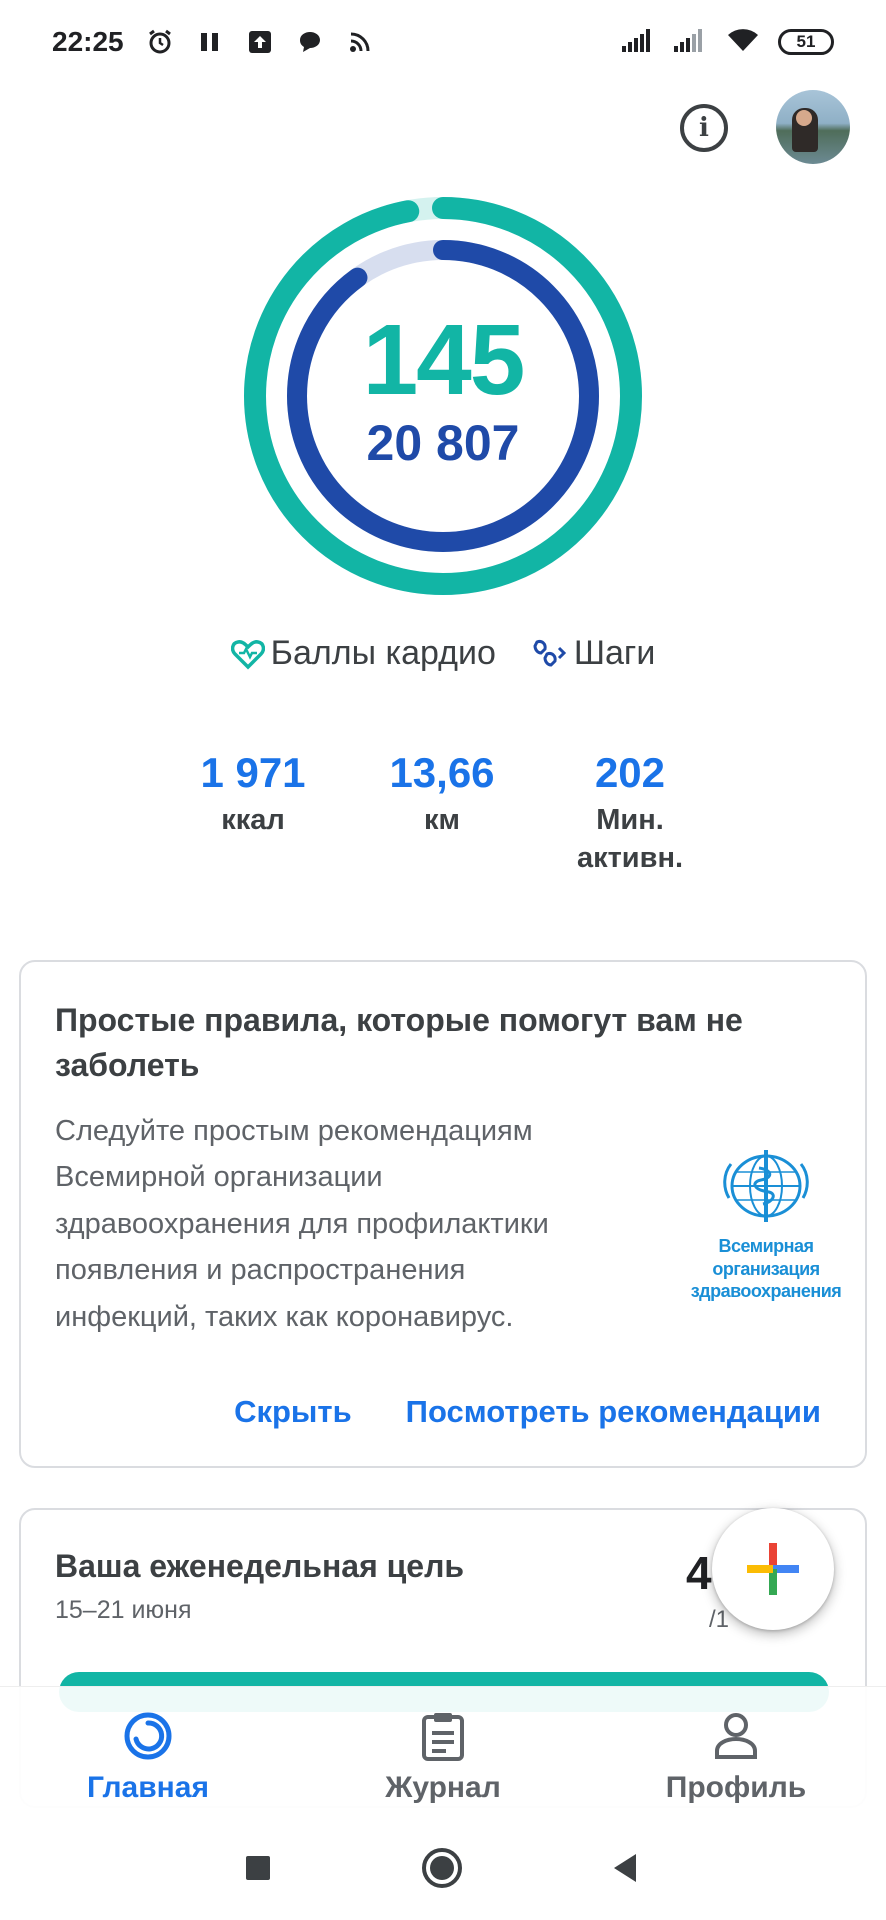 This screenshot has height=1920, width=886. Describe the element at coordinates (260, 1566) in the screenshot. I see `weekly-goal-title: Ваша еженедельная цель` at that location.